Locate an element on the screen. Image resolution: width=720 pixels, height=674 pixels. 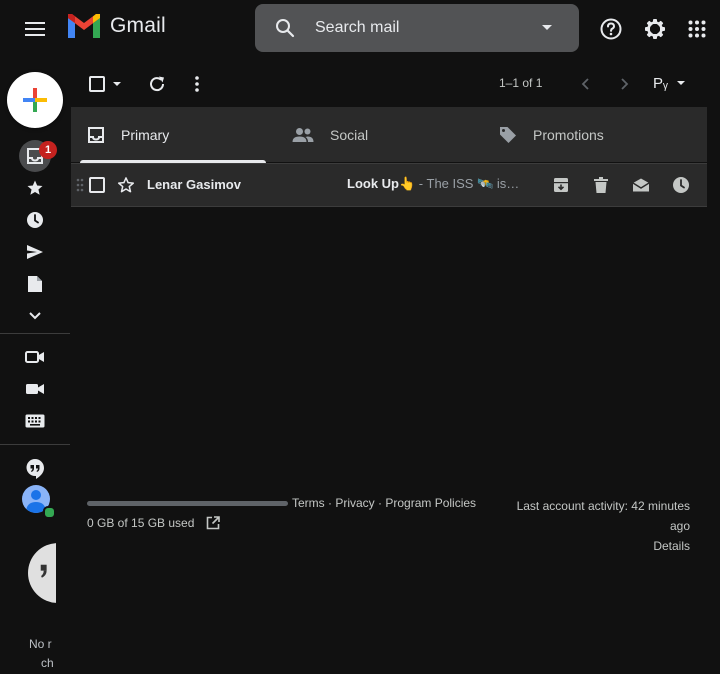
storage-usage-text: 0 GB of 15 GB used is located at coordinates (153, 523).